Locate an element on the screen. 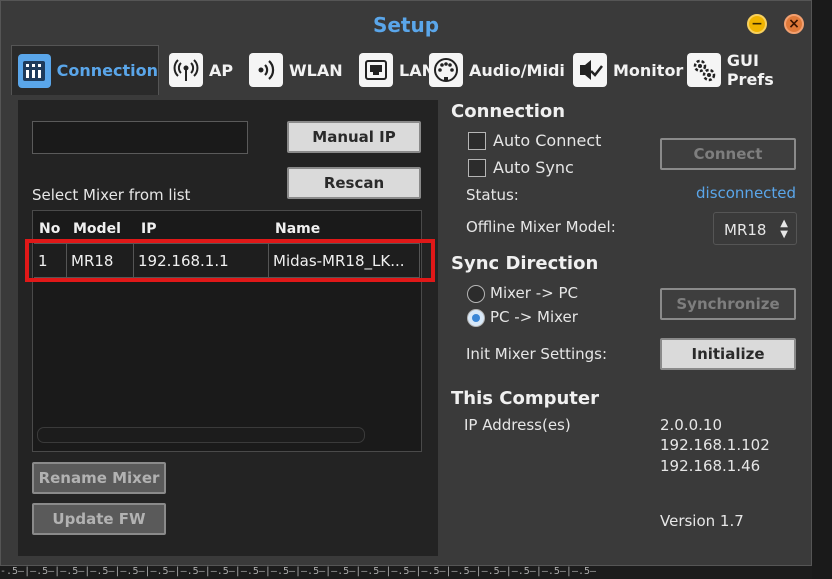 The image size is (832, 579). column-header-no: No is located at coordinates (50, 229).